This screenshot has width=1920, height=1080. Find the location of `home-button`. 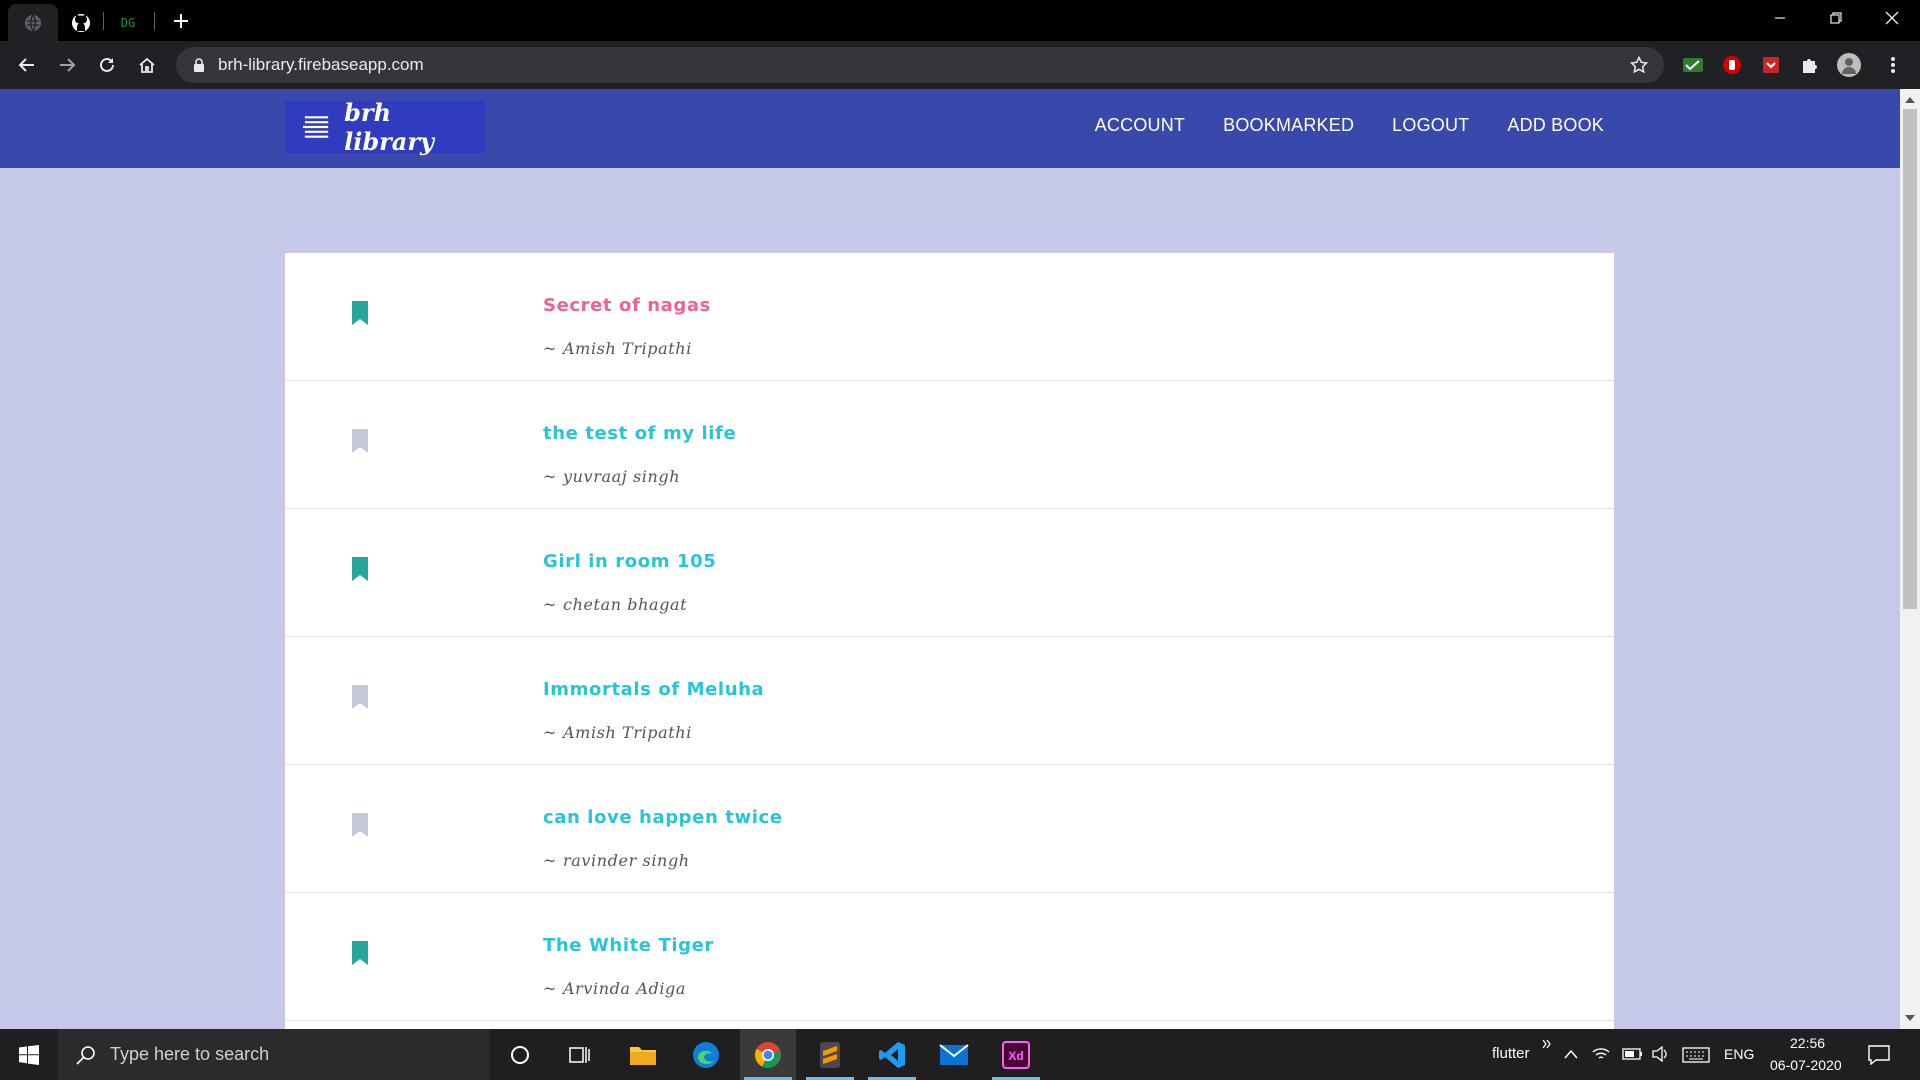

home-button is located at coordinates (147, 65).